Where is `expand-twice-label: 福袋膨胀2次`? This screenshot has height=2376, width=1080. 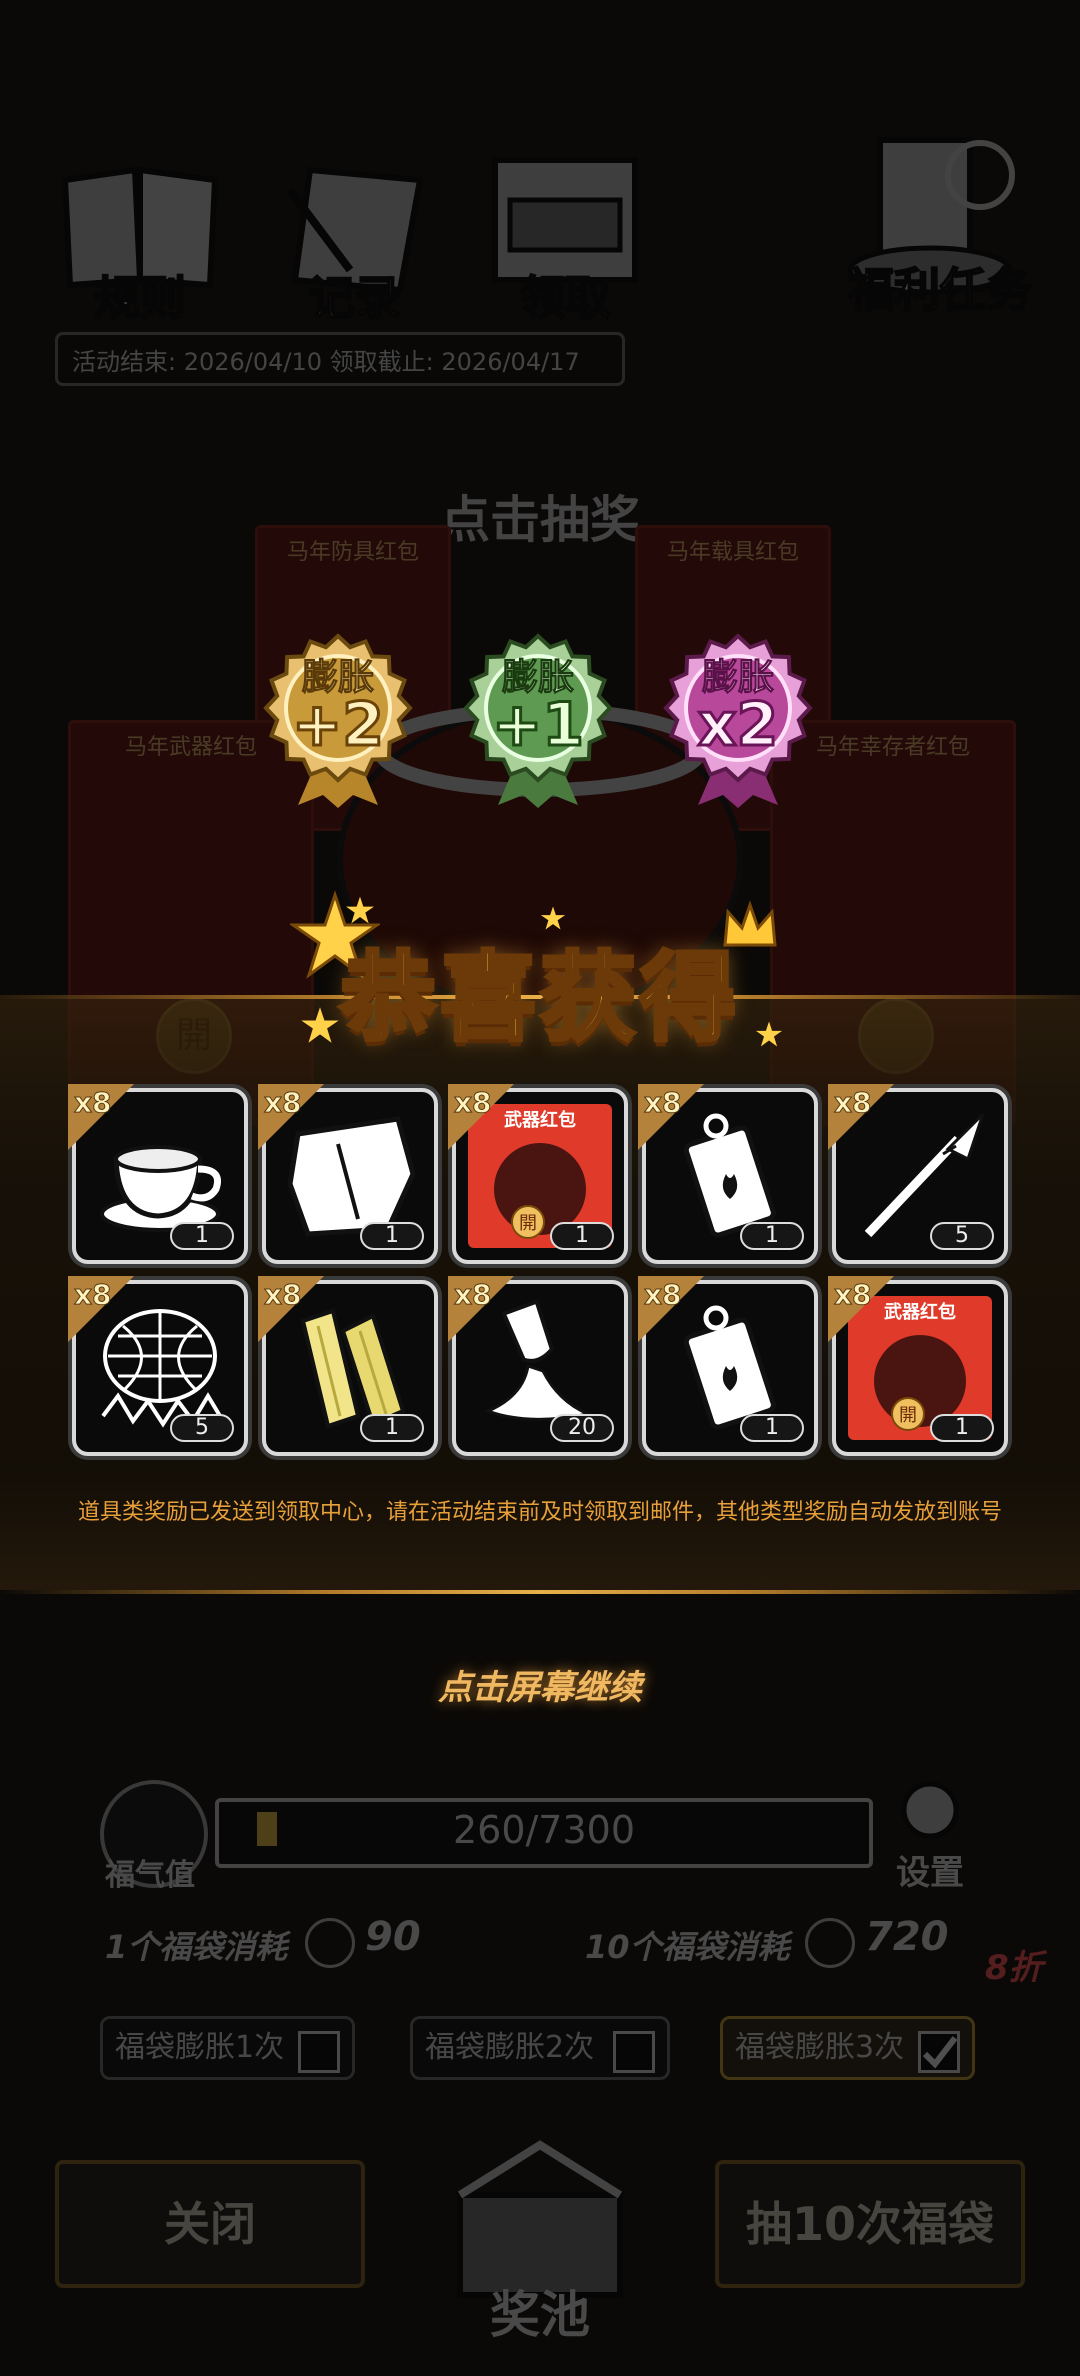 expand-twice-label: 福袋膨胀2次 is located at coordinates (510, 2047).